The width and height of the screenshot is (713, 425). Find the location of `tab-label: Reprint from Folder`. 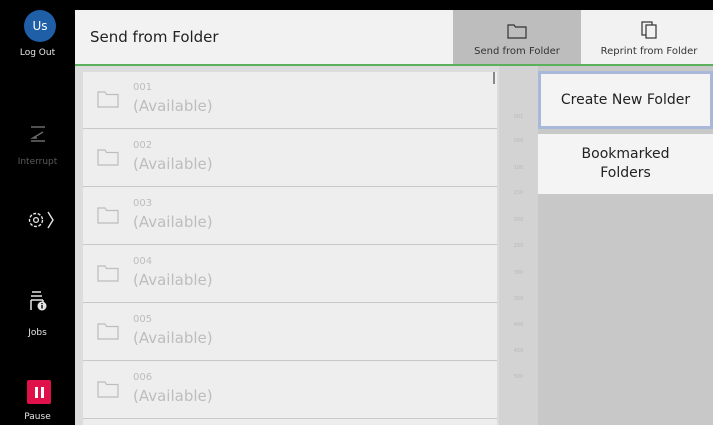

tab-label: Reprint from Folder is located at coordinates (649, 51).